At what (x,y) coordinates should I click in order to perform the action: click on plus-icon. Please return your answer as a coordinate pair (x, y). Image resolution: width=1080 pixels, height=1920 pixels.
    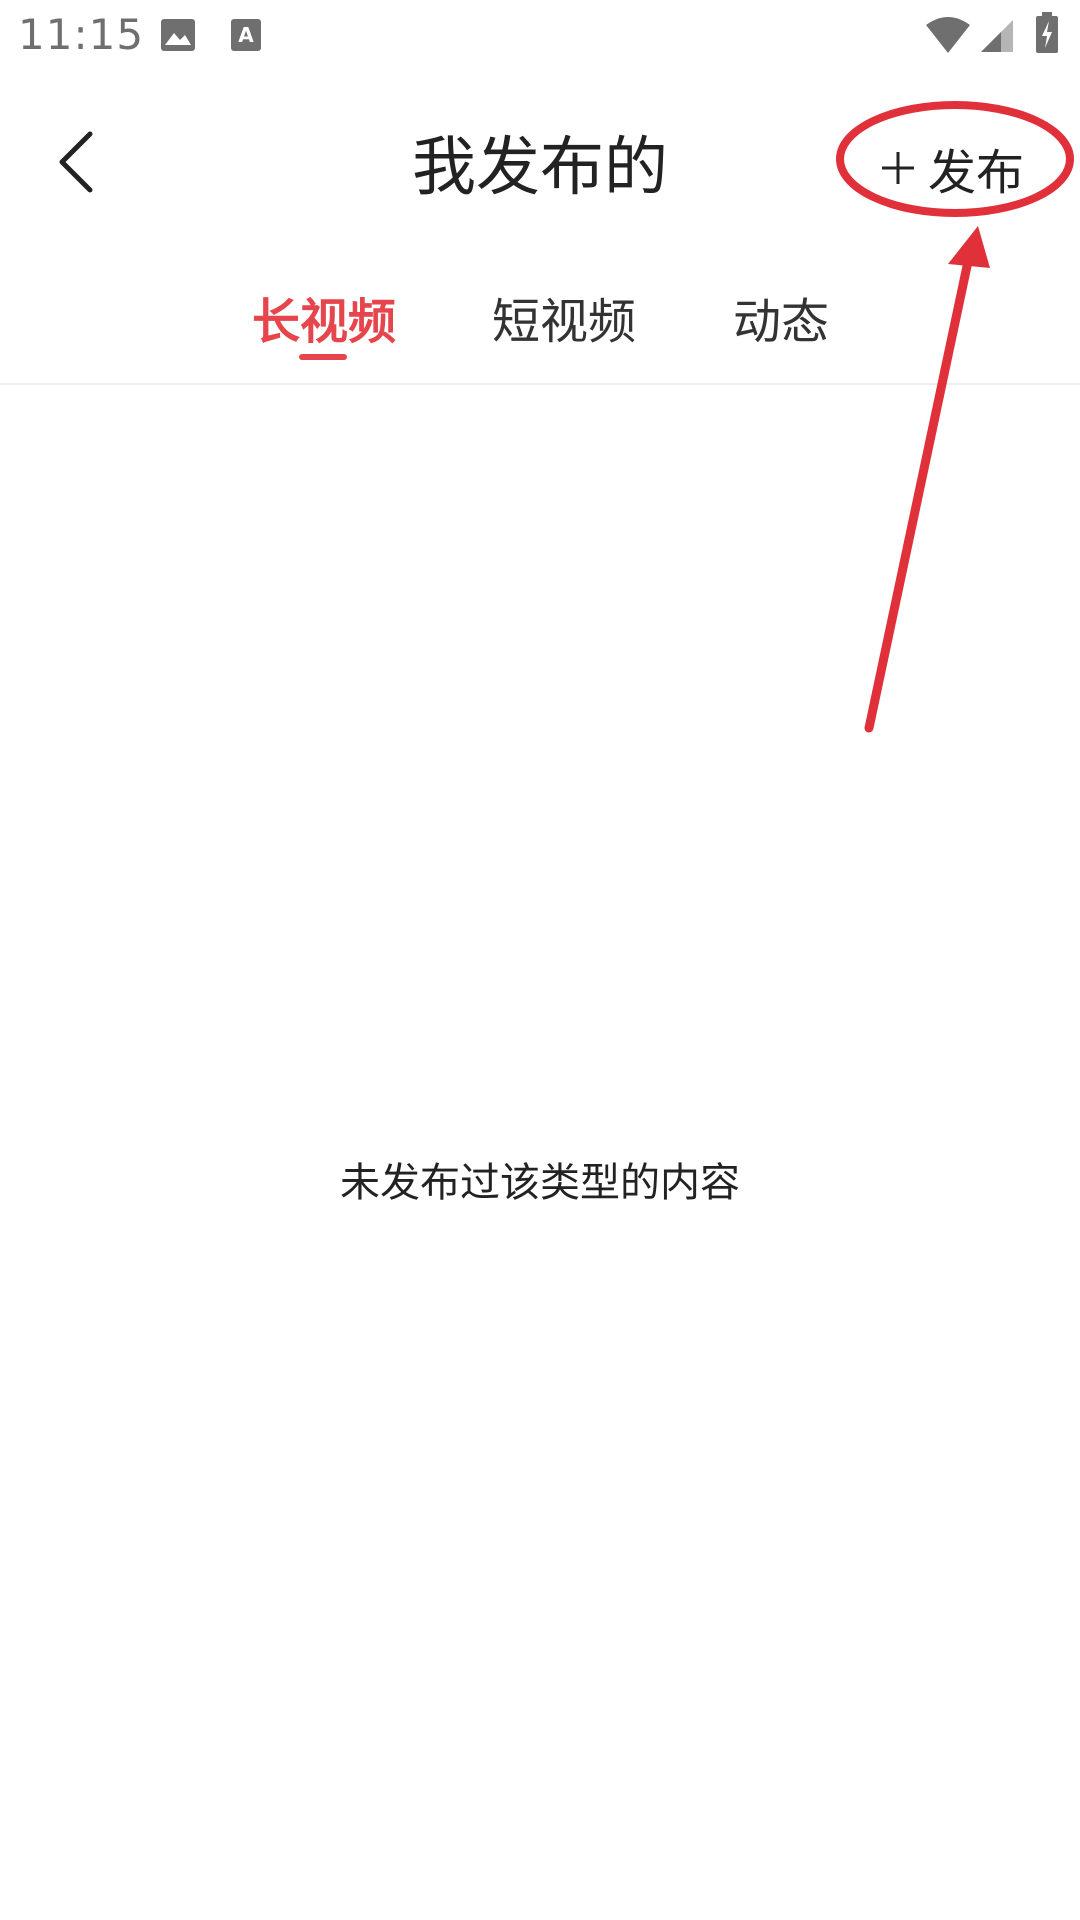
    Looking at the image, I should click on (898, 168).